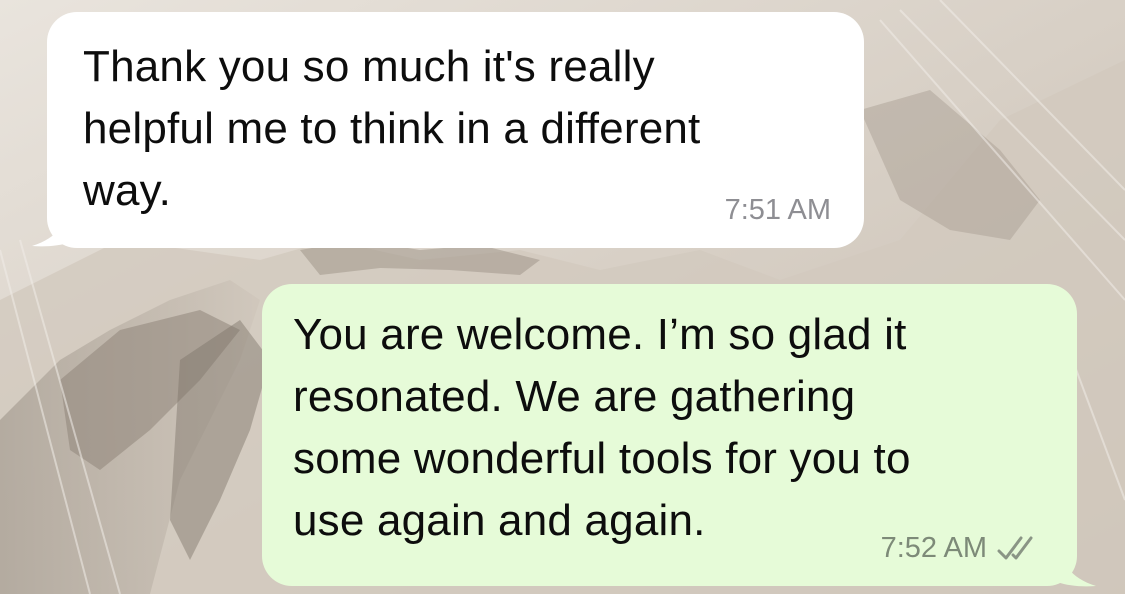  What do you see at coordinates (1015, 548) in the screenshot?
I see `double-check-icon` at bounding box center [1015, 548].